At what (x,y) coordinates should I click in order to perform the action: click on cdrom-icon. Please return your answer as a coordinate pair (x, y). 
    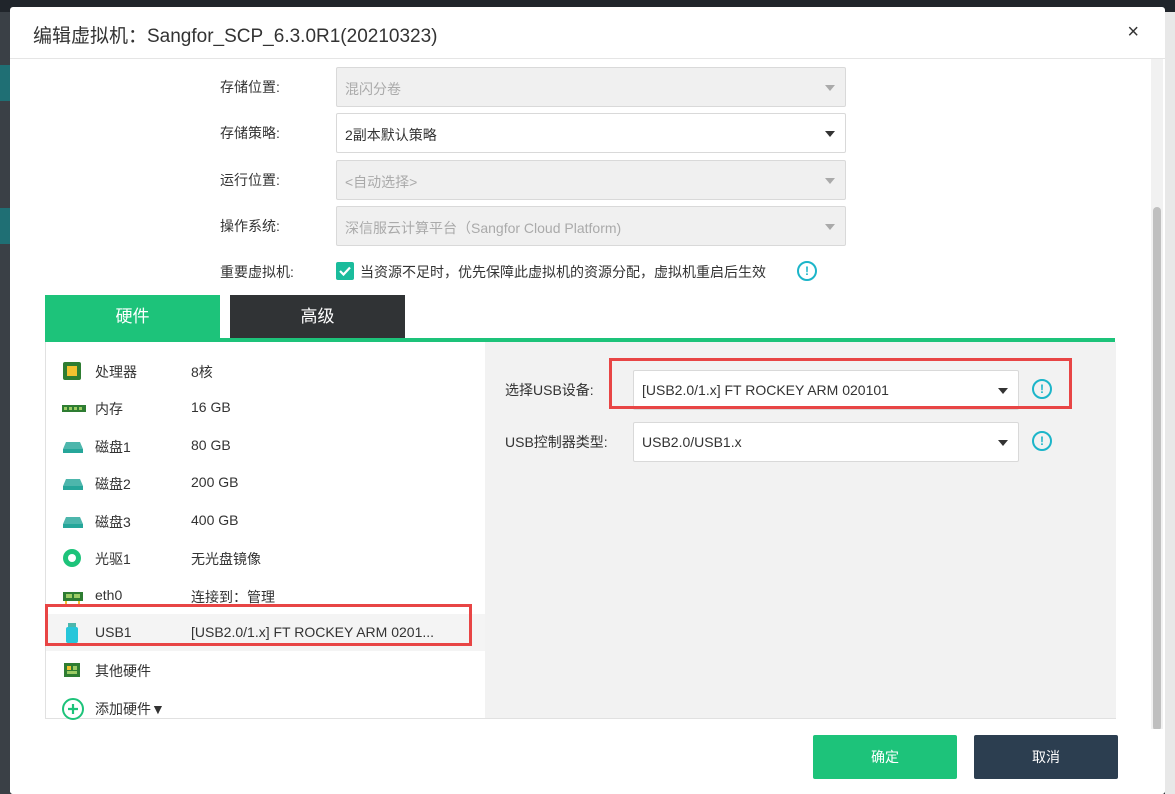
    Looking at the image, I should click on (72, 558).